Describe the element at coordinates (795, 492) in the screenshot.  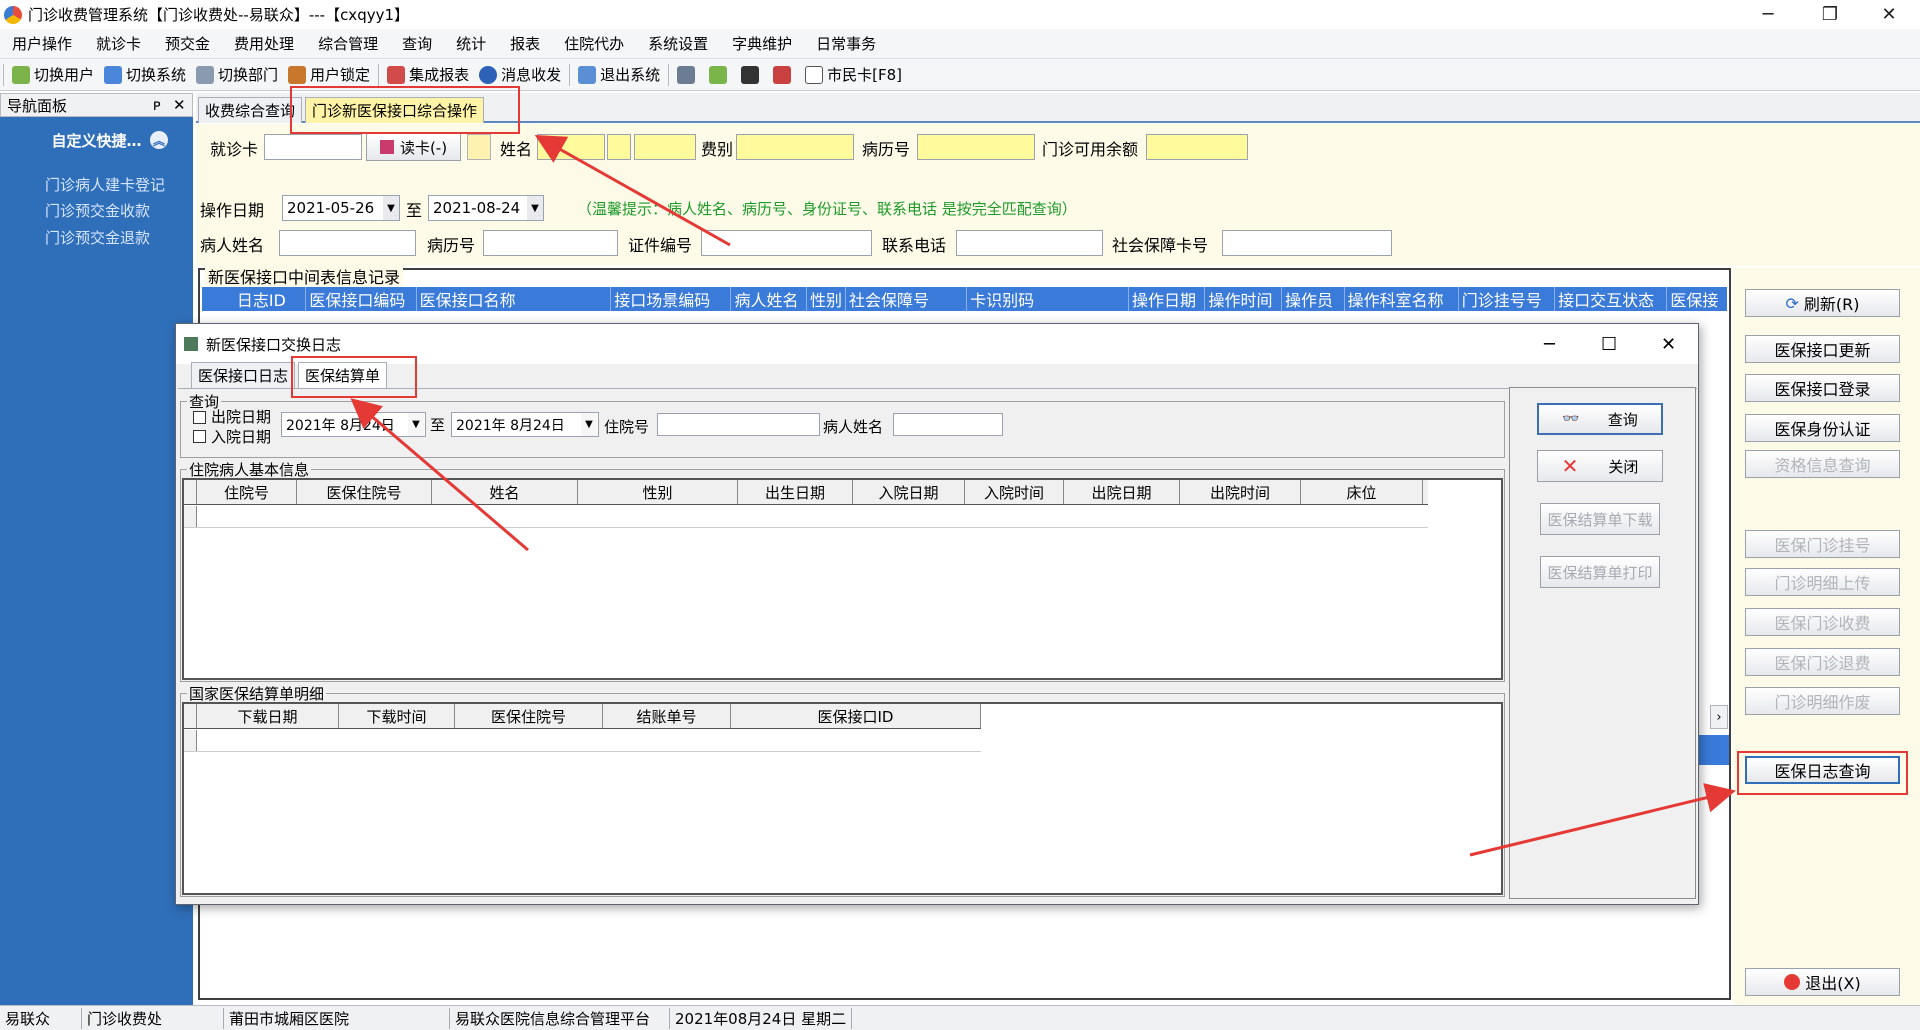
I see `basic-col-birth-date: 出生日期` at that location.